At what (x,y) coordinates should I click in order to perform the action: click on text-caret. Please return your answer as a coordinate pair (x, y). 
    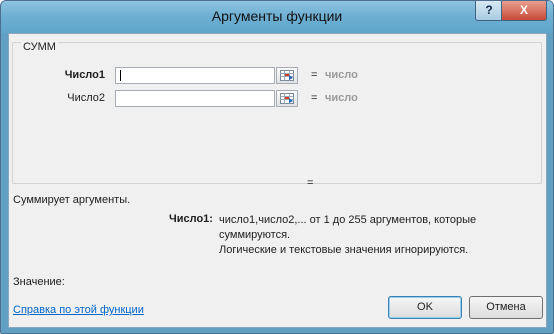
    Looking at the image, I should click on (120, 75).